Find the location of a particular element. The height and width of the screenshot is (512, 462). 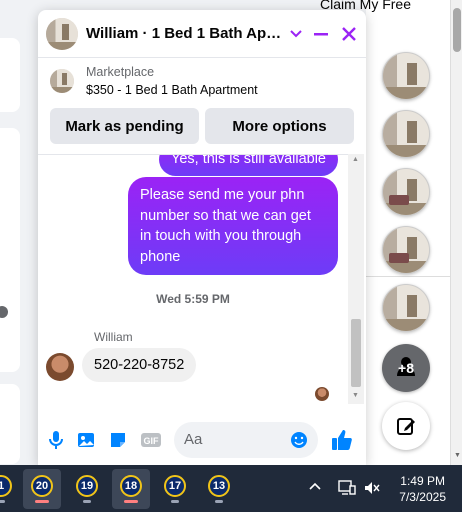

taskbar-app: 18 is located at coordinates (131, 489).